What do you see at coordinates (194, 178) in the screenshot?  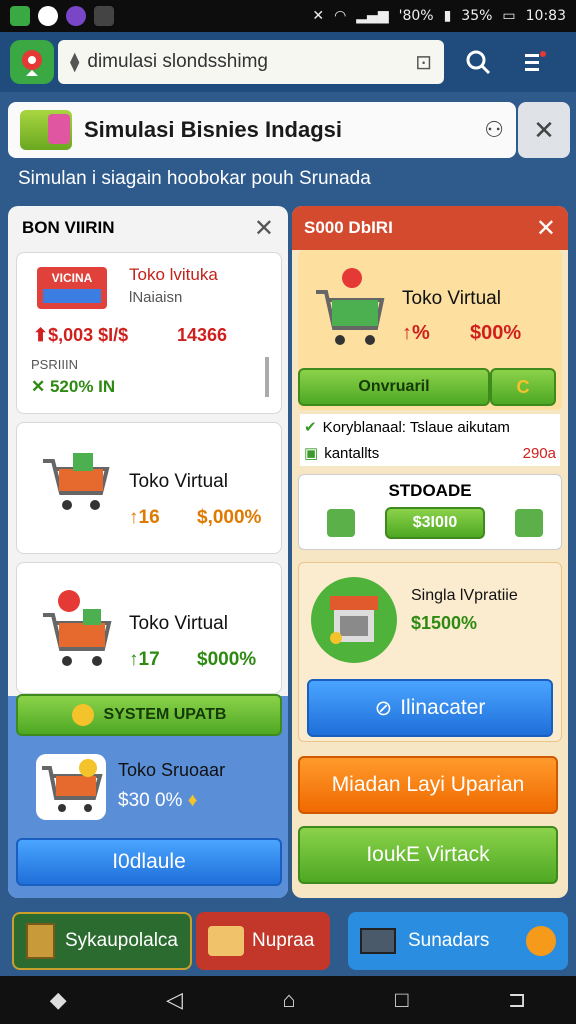 I see `page-subtitle: Simulan i siagain hoobokar pouh Srunada` at bounding box center [194, 178].